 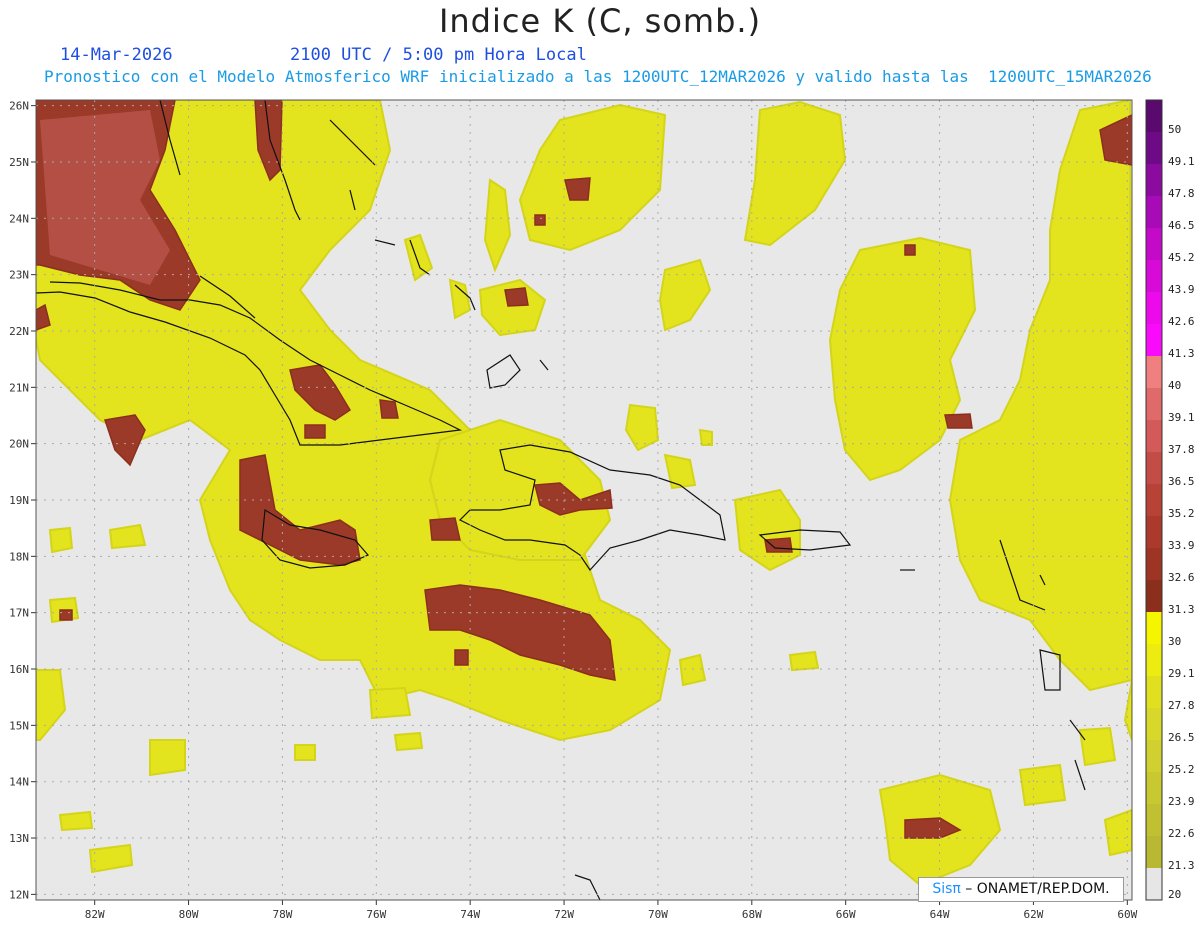 What do you see at coordinates (1174, 385) in the screenshot?
I see `colorbar-label: 40` at bounding box center [1174, 385].